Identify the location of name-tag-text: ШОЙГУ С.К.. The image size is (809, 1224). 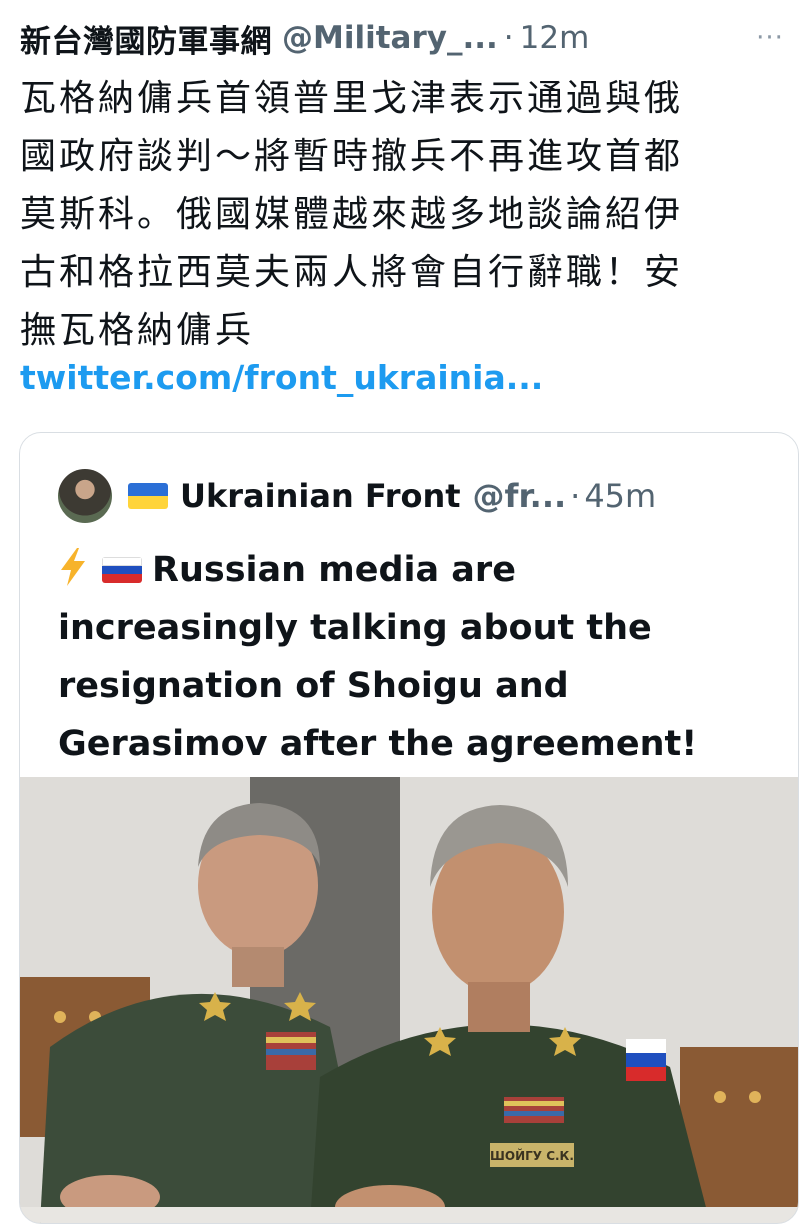
(532, 1155).